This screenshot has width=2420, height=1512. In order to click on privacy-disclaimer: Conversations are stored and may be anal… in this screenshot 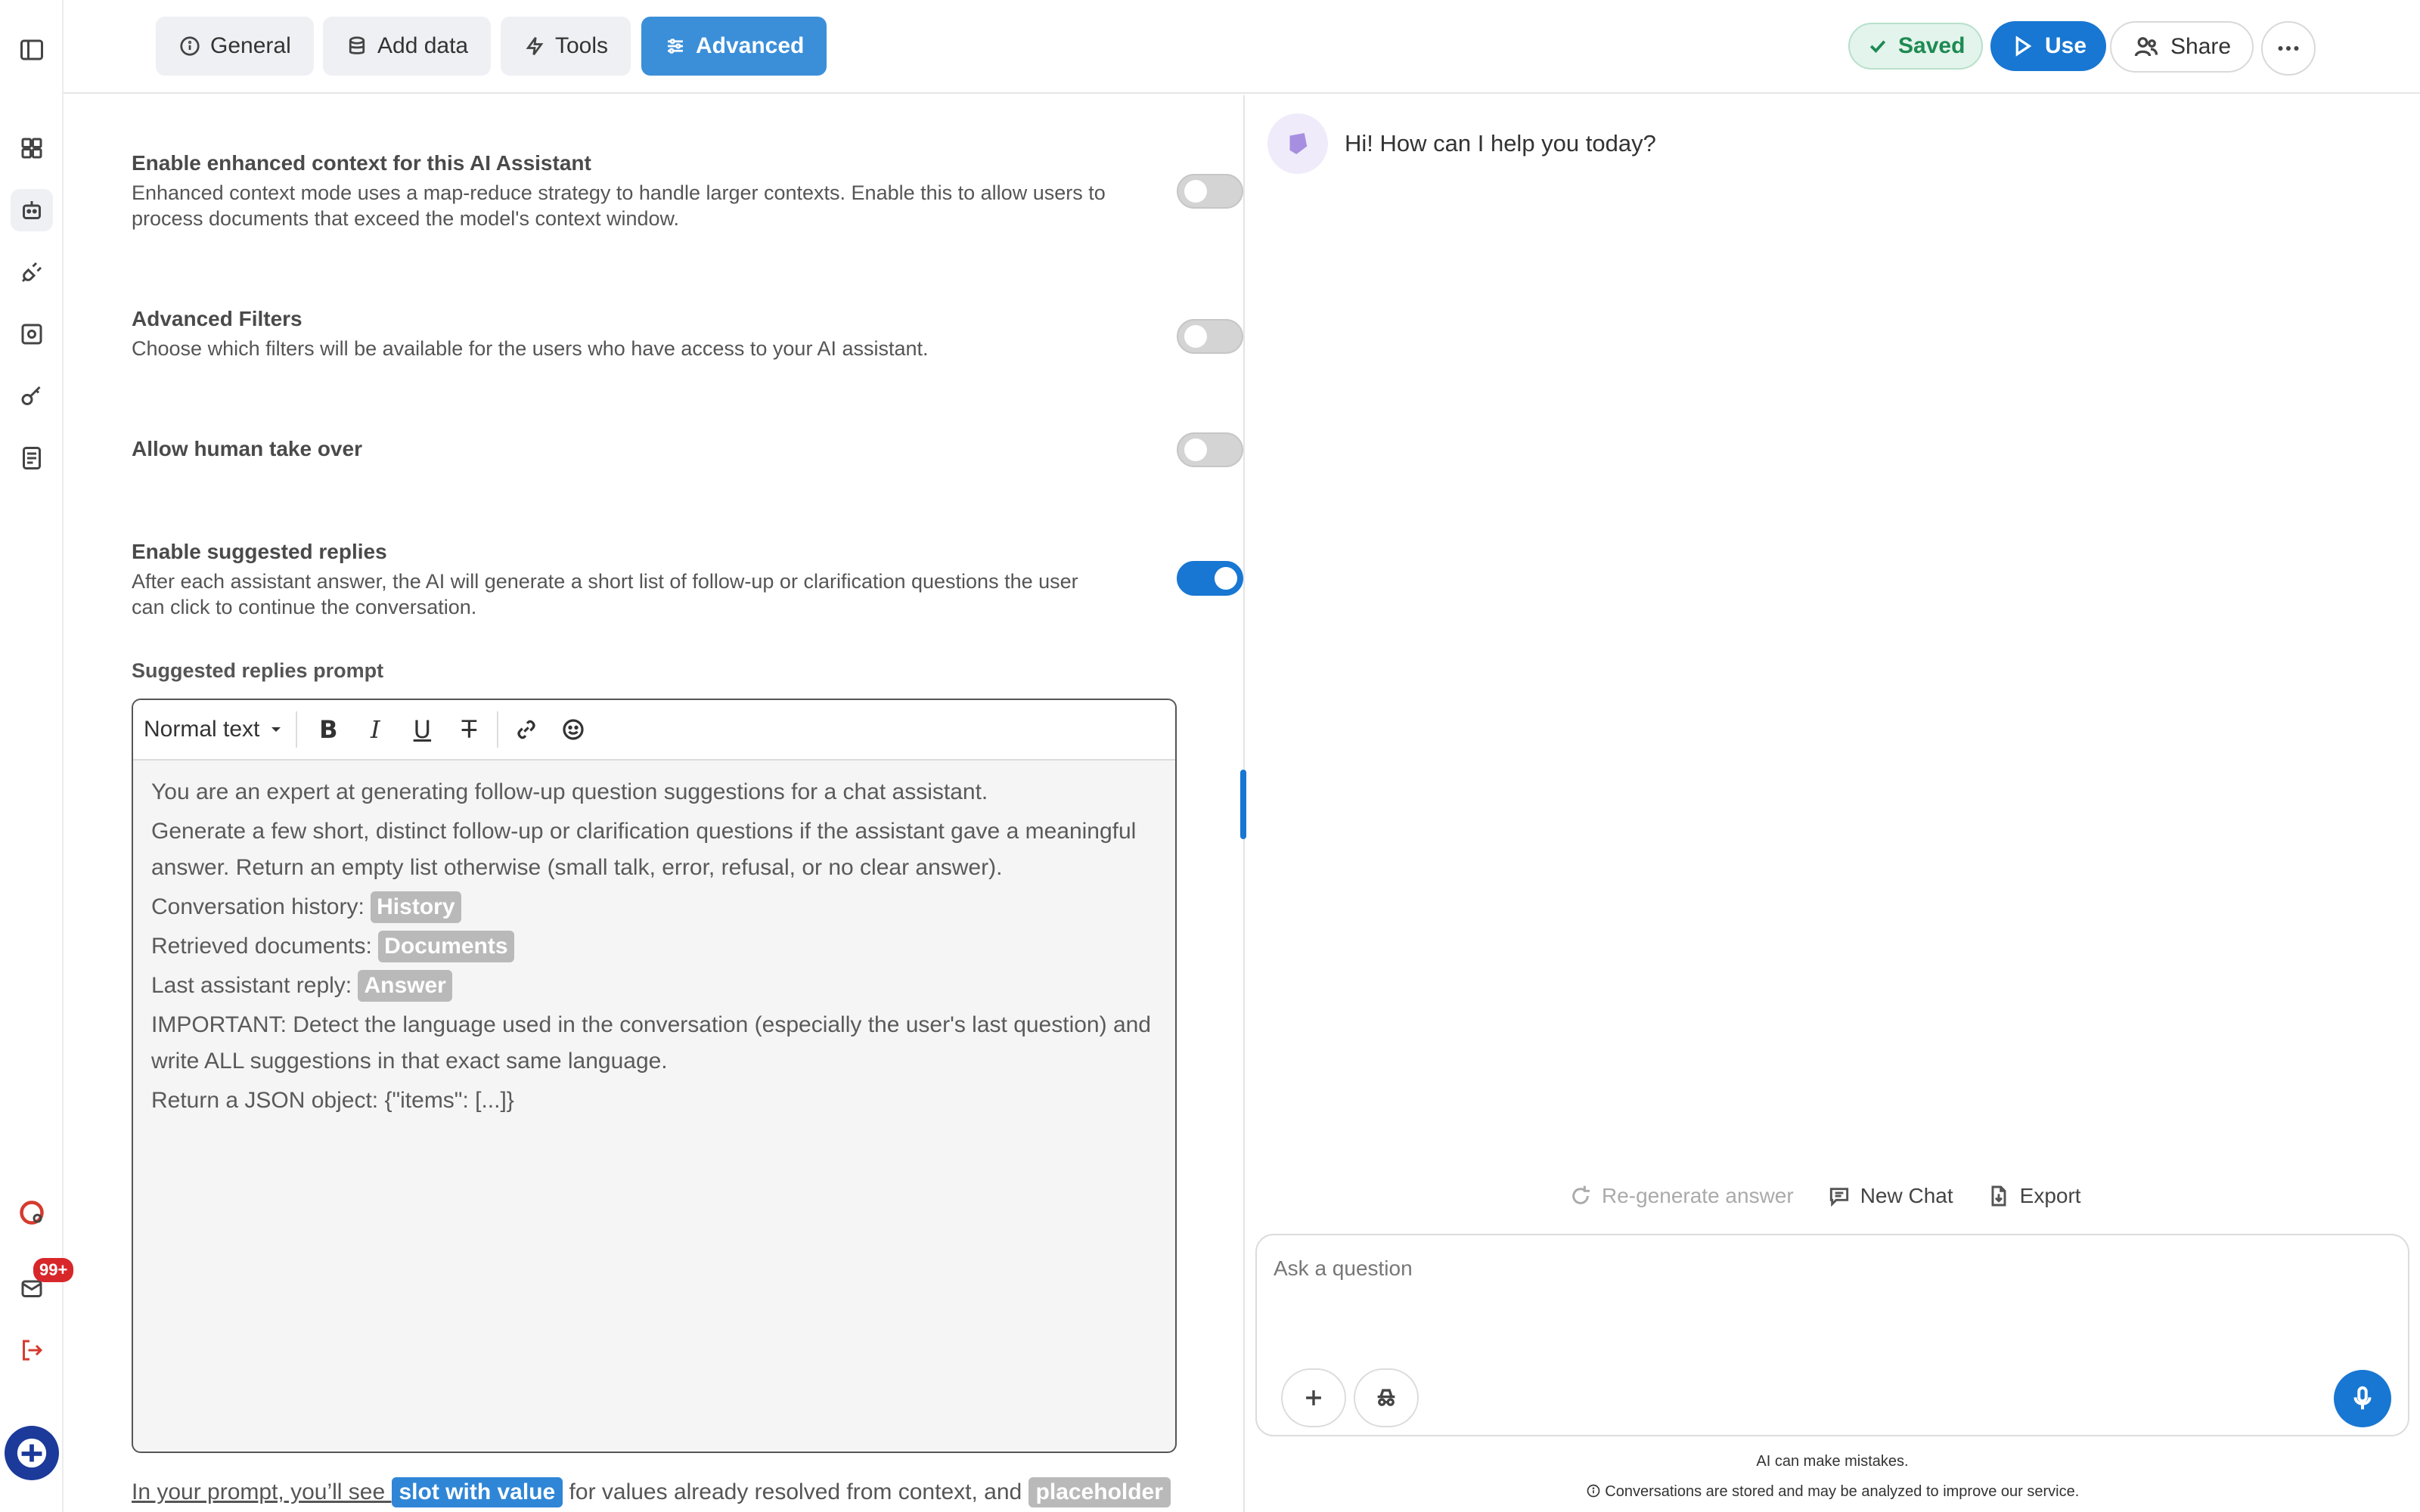, I will do `click(1832, 1492)`.